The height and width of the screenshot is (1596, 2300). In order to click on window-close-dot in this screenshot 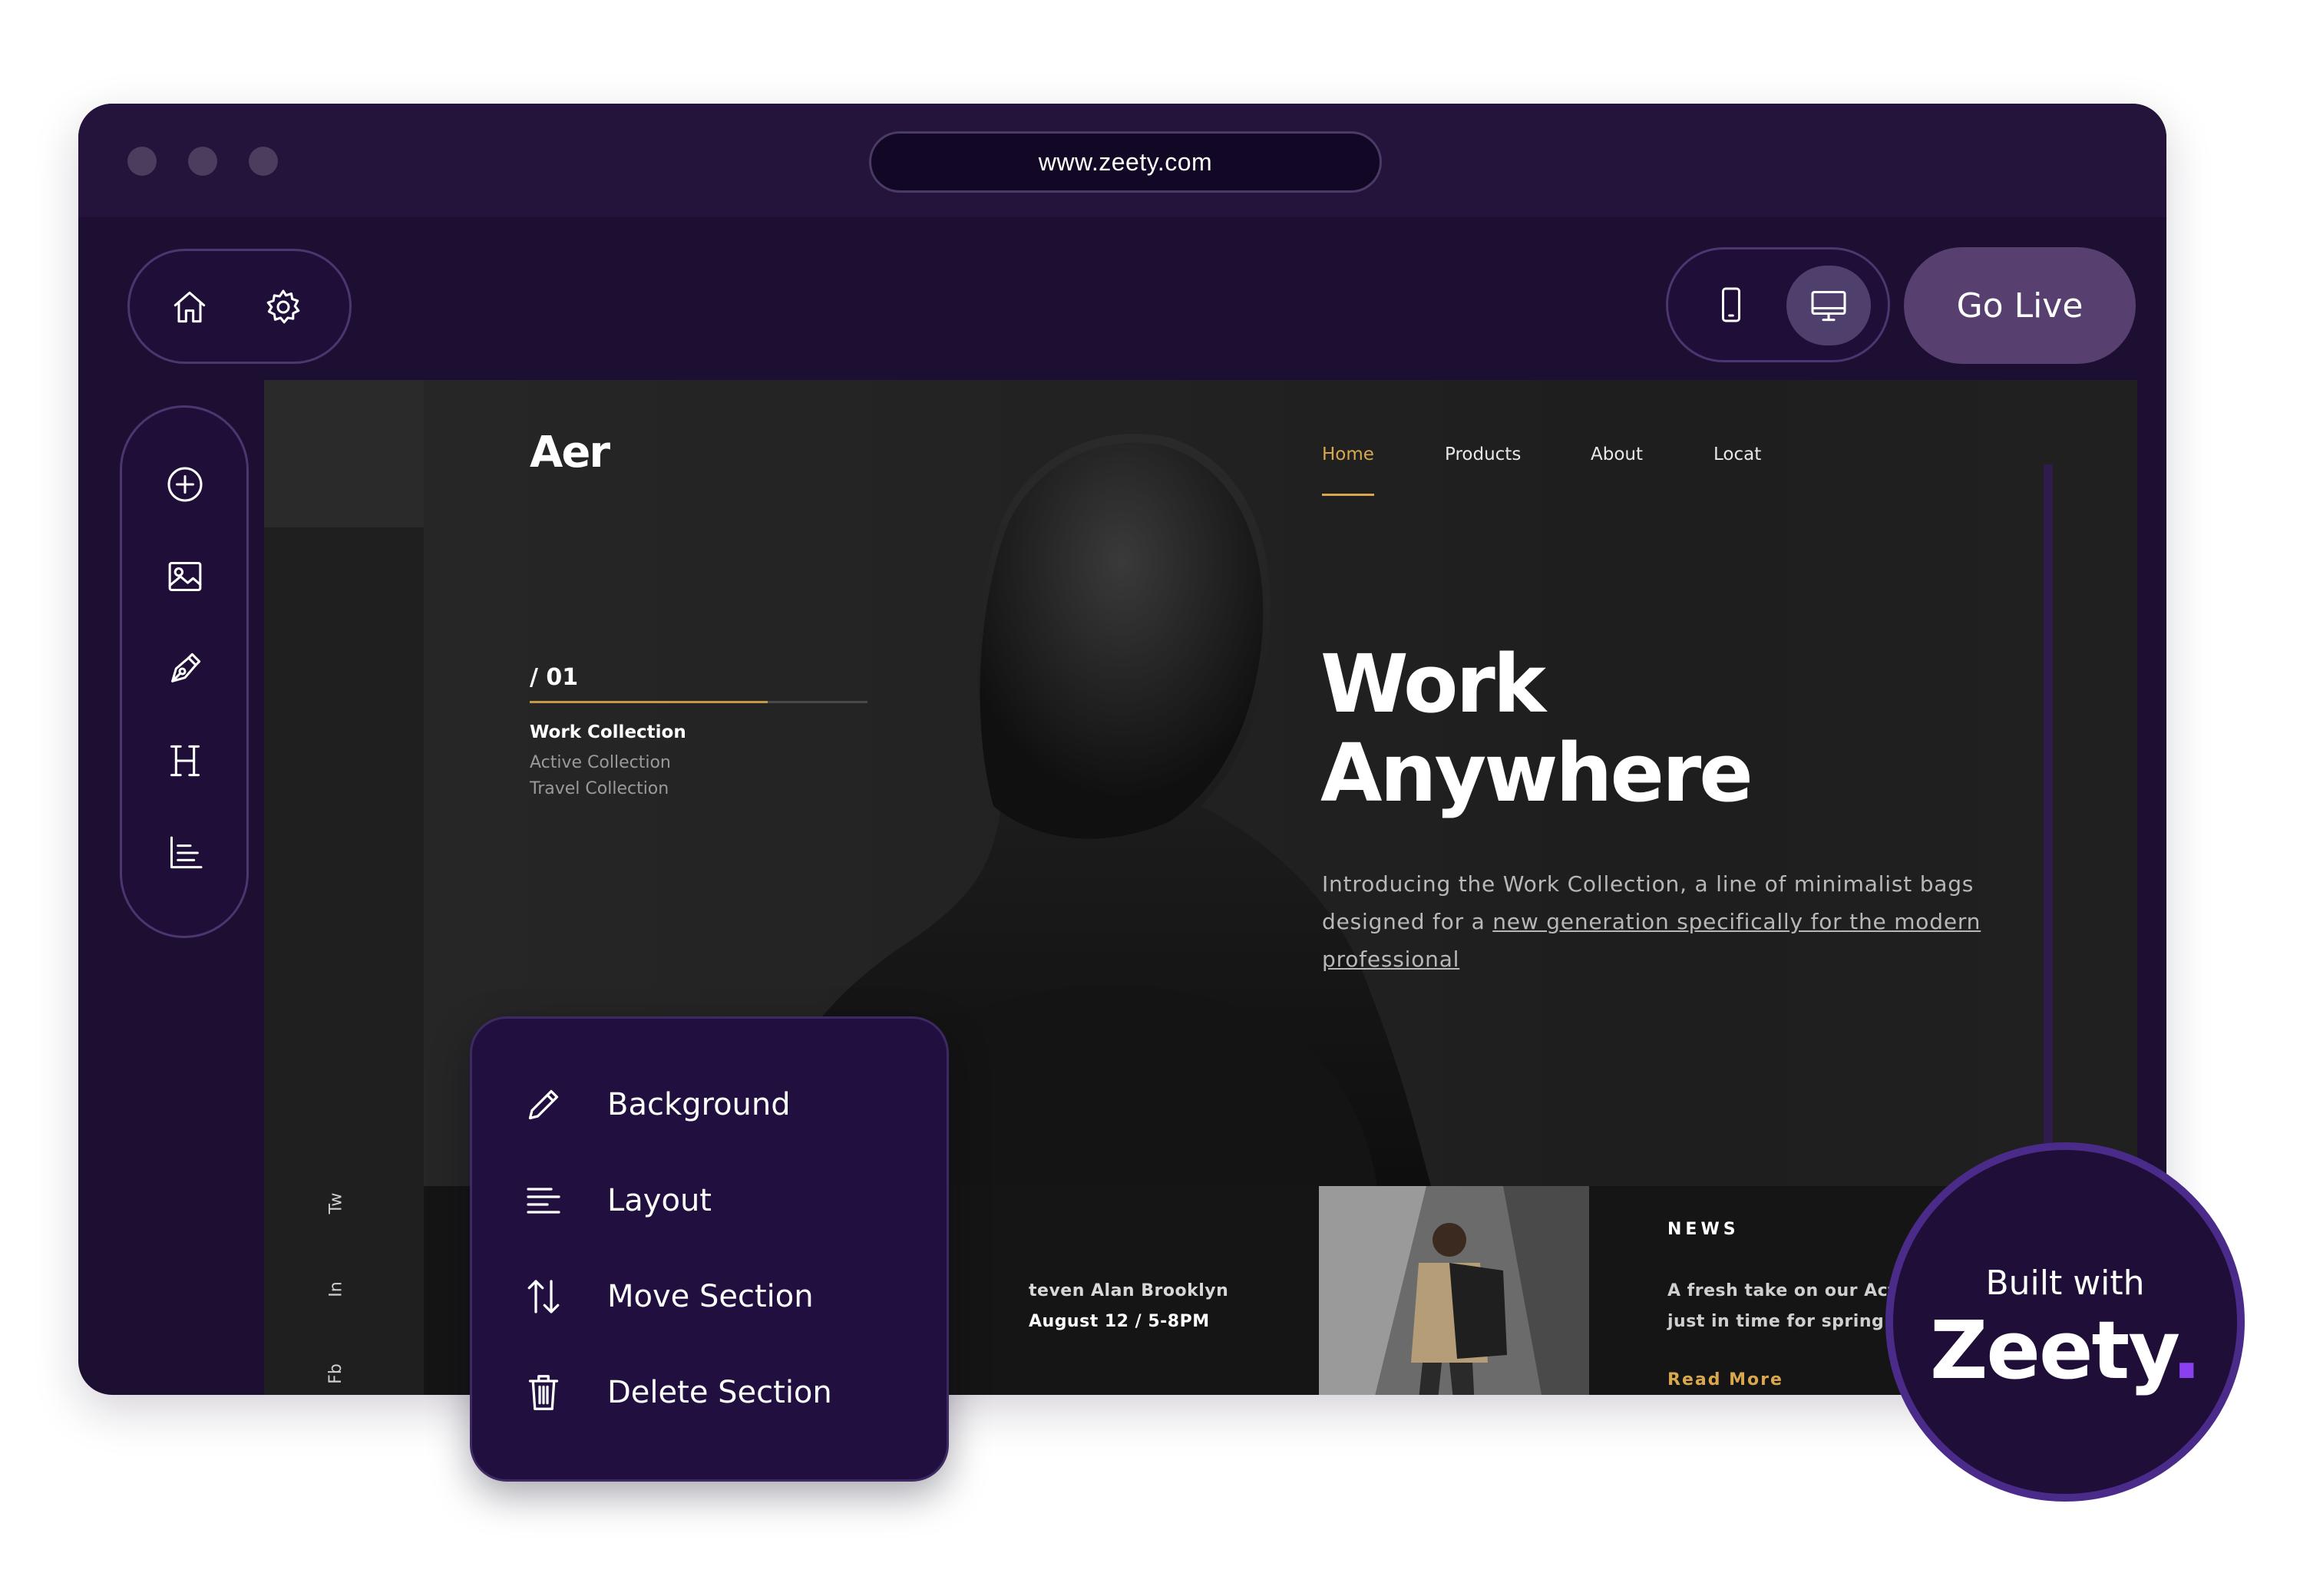, I will do `click(142, 161)`.